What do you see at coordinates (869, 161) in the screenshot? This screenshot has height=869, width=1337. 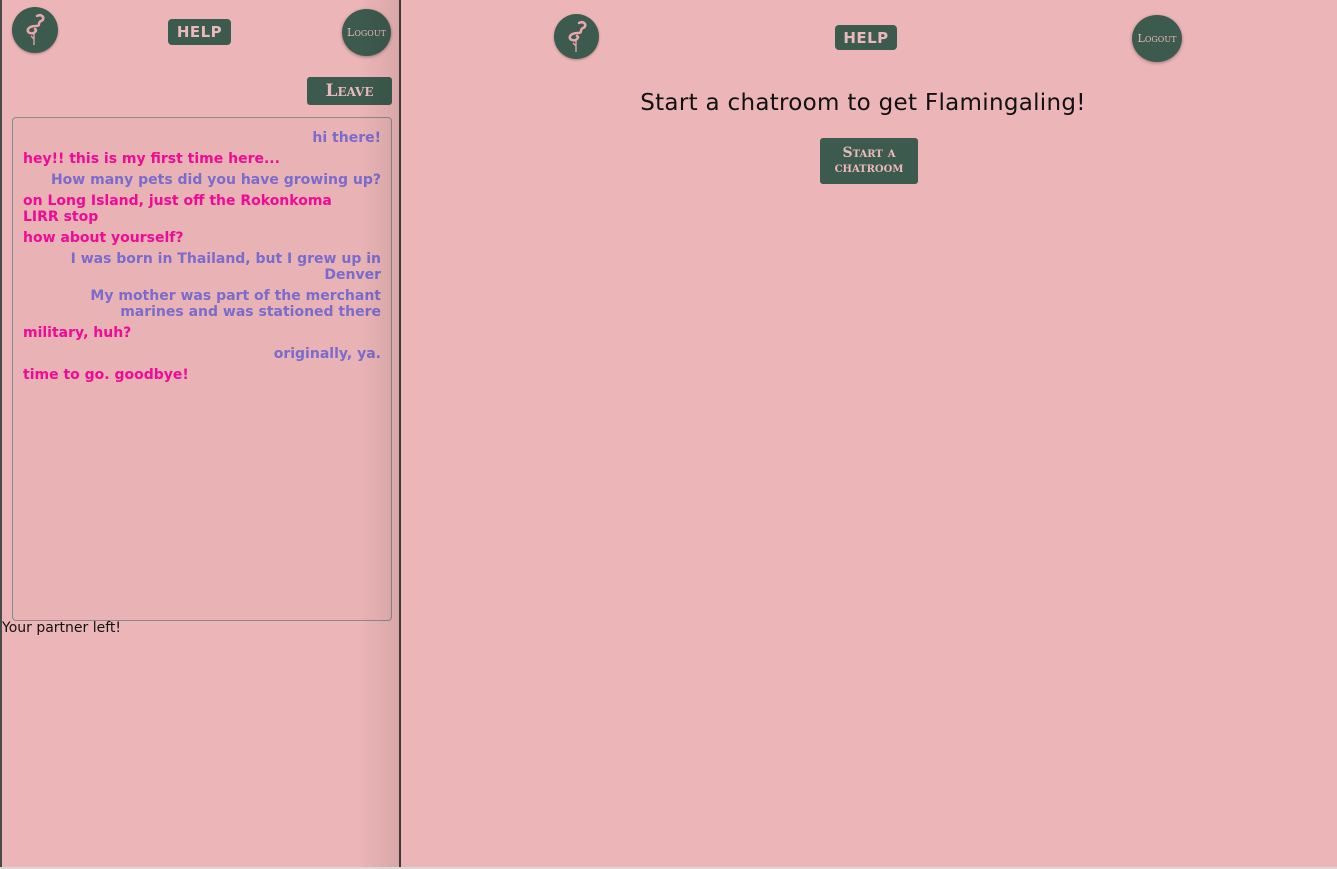 I see `start-chatroom-button: Start a chatroom` at bounding box center [869, 161].